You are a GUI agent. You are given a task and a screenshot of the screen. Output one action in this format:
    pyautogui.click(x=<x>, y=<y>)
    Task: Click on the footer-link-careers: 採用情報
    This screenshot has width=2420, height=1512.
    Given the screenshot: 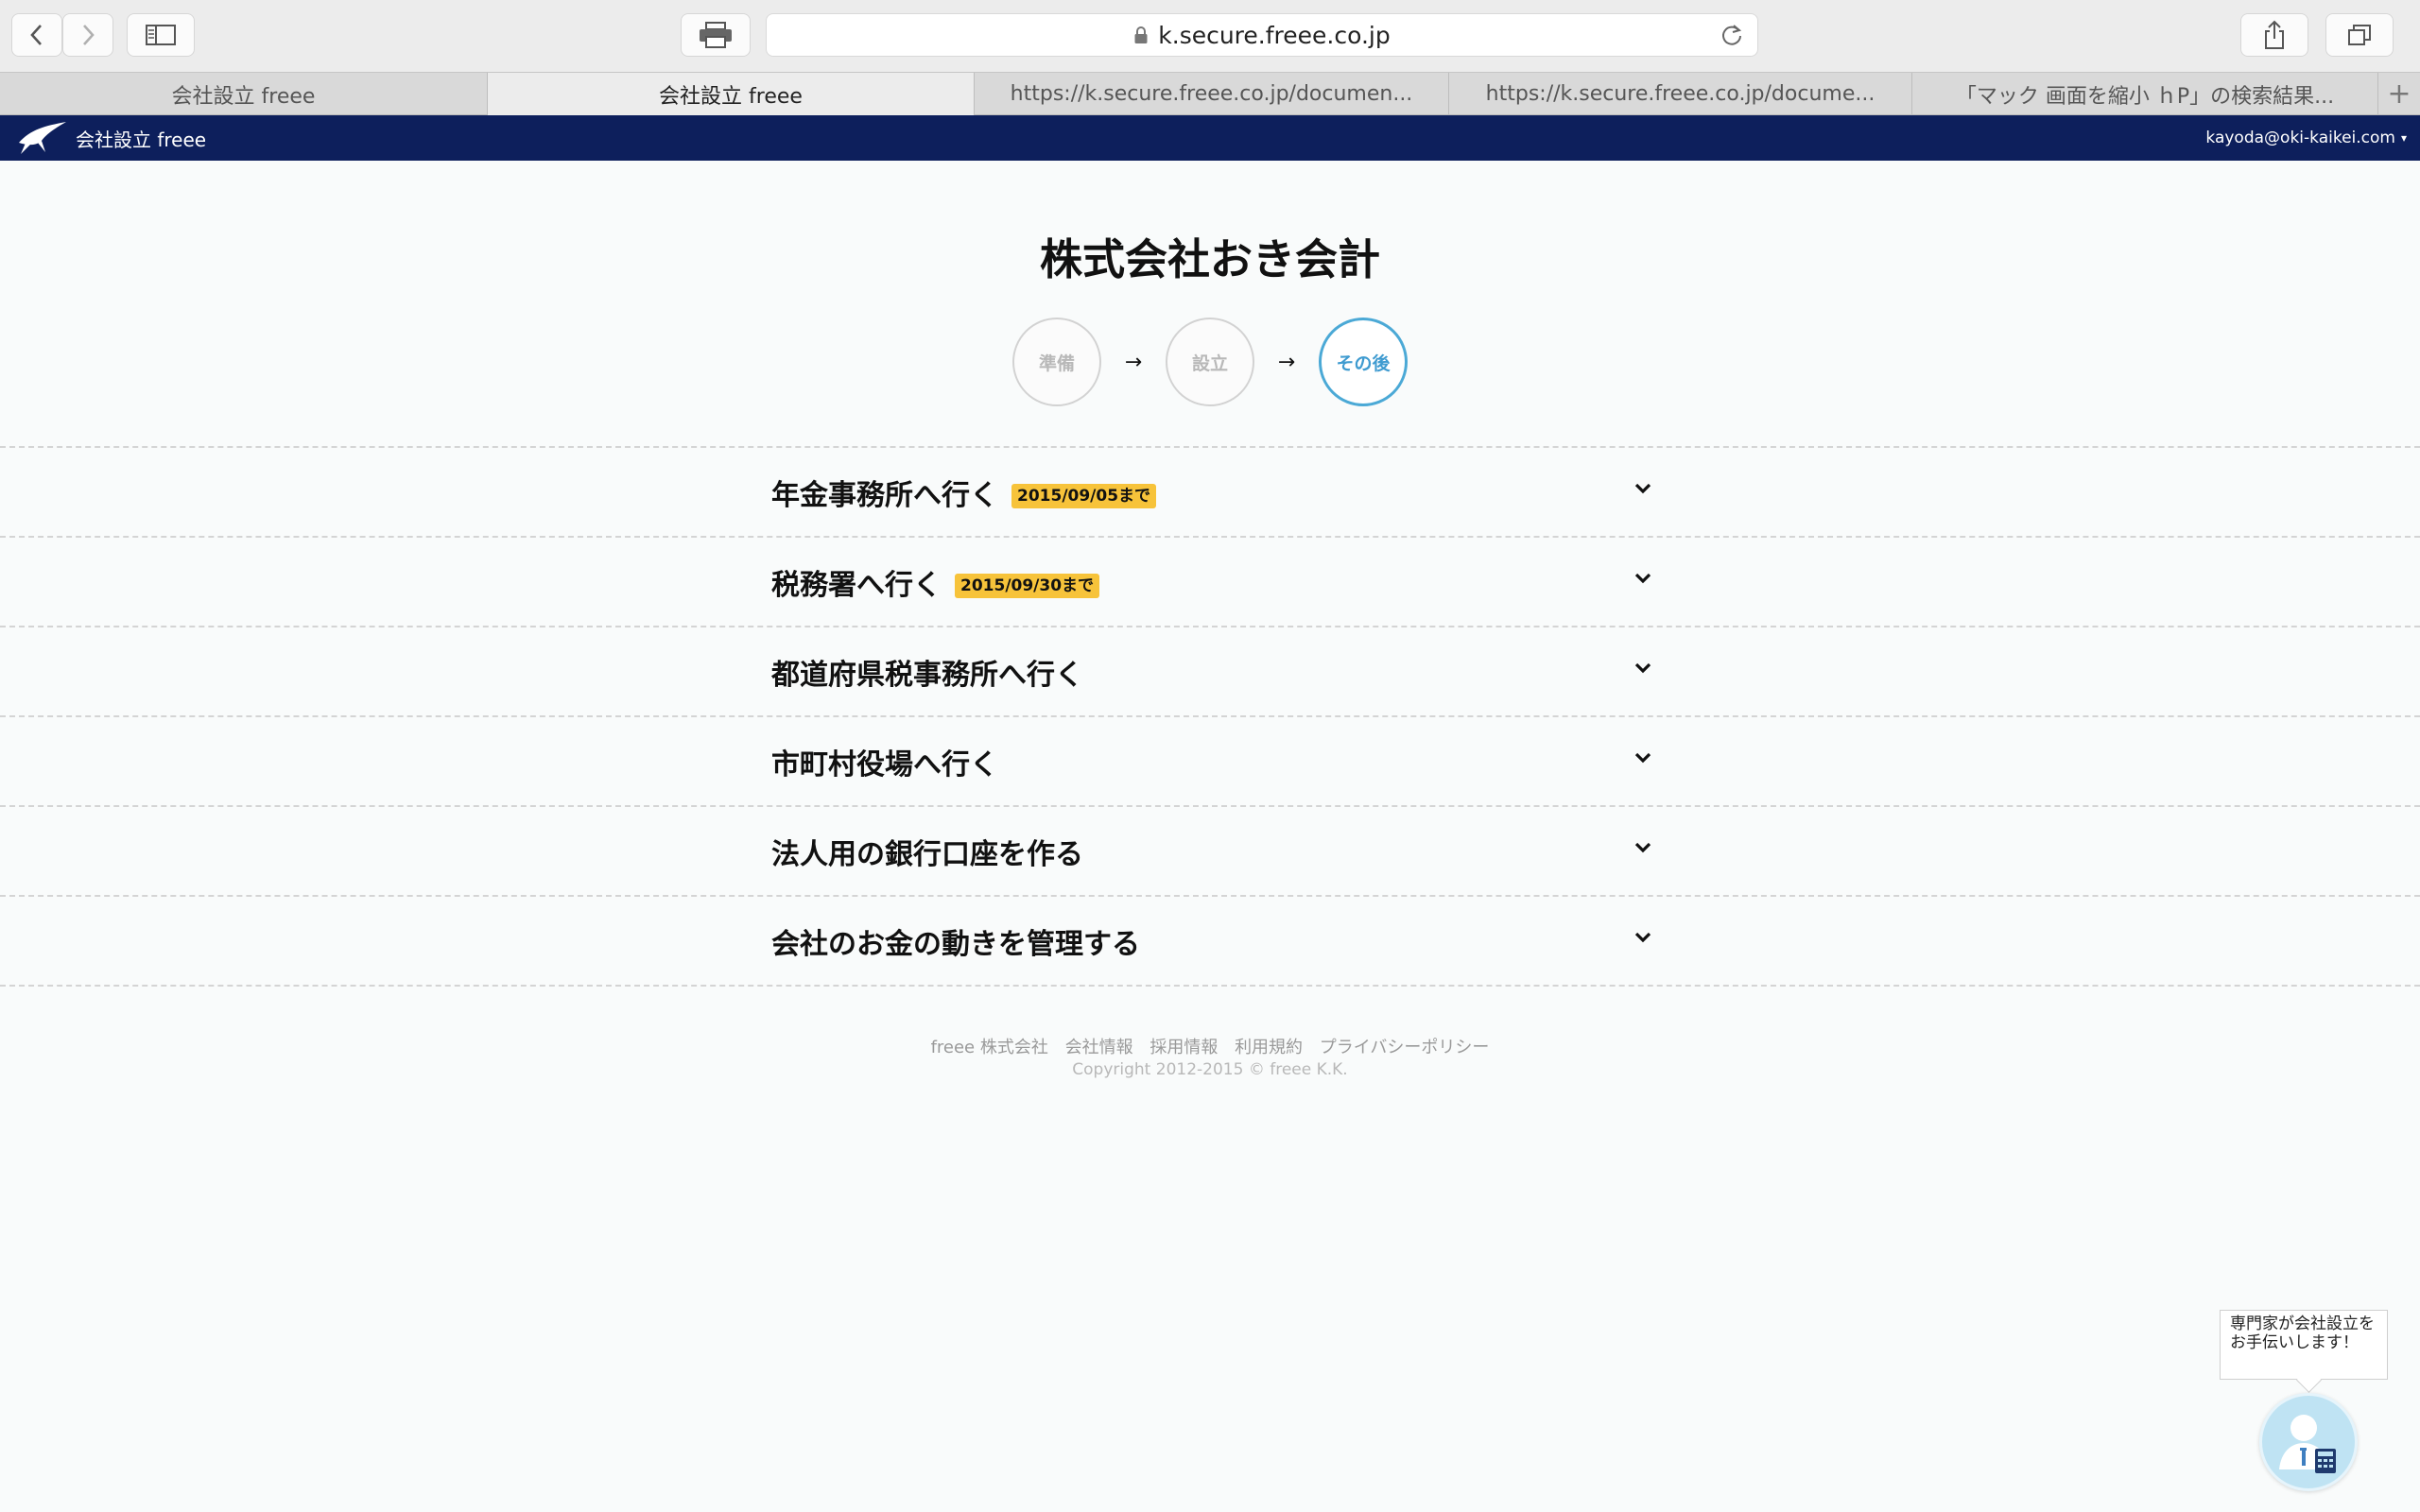 What is the action you would take?
    pyautogui.click(x=1184, y=1047)
    